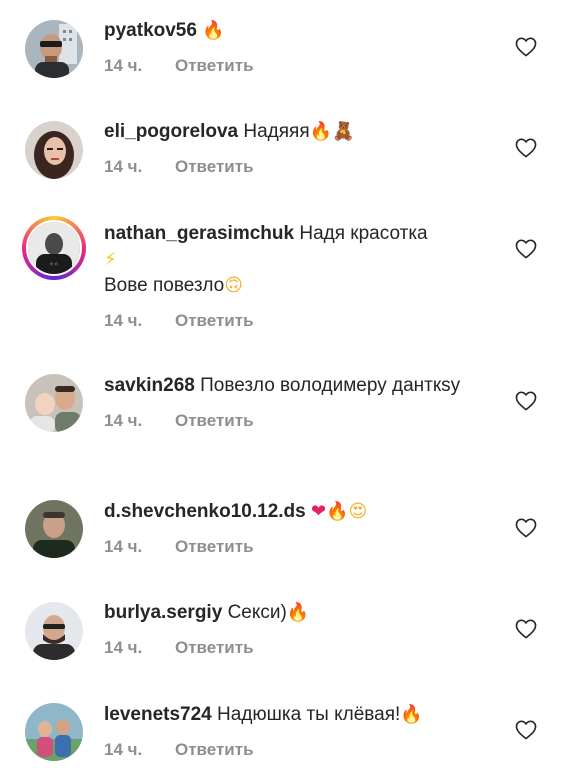 This screenshot has width=563, height=768. What do you see at coordinates (363, 233) in the screenshot?
I see `comment-body: Надя красотка` at bounding box center [363, 233].